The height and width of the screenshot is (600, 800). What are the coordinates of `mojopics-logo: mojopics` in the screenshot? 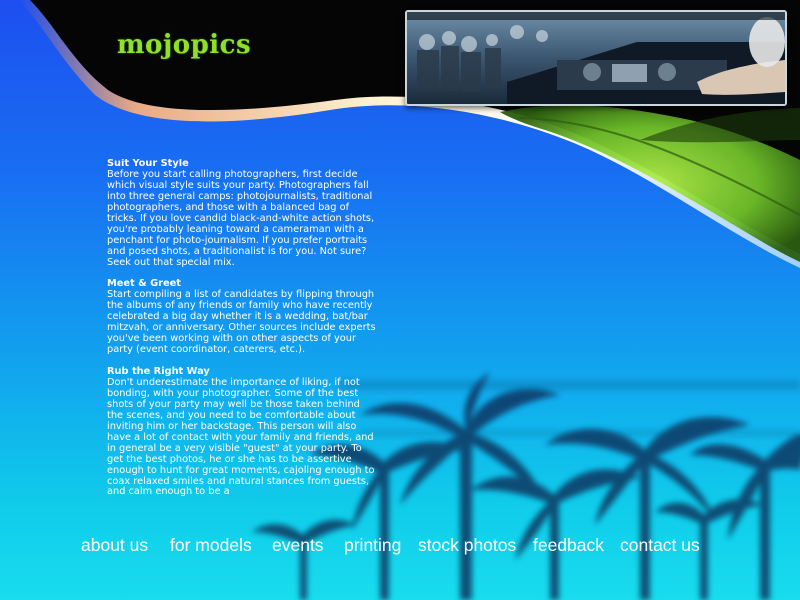 It's located at (184, 45).